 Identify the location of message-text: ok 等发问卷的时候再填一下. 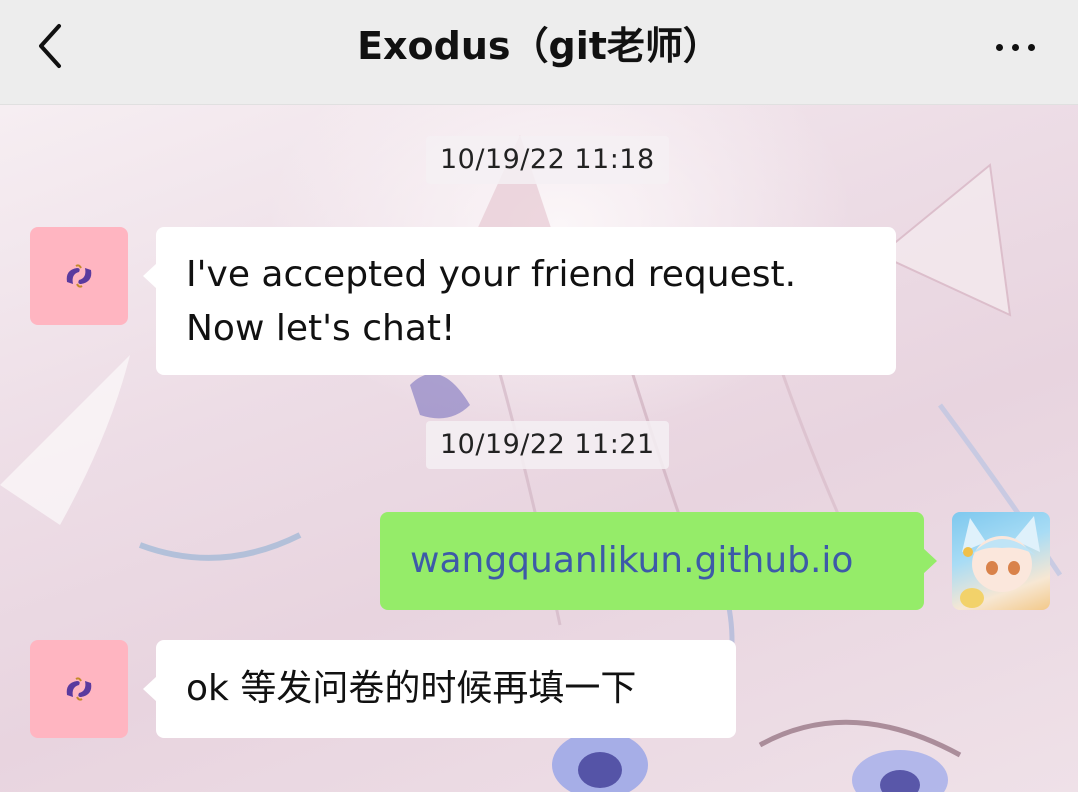
(411, 688).